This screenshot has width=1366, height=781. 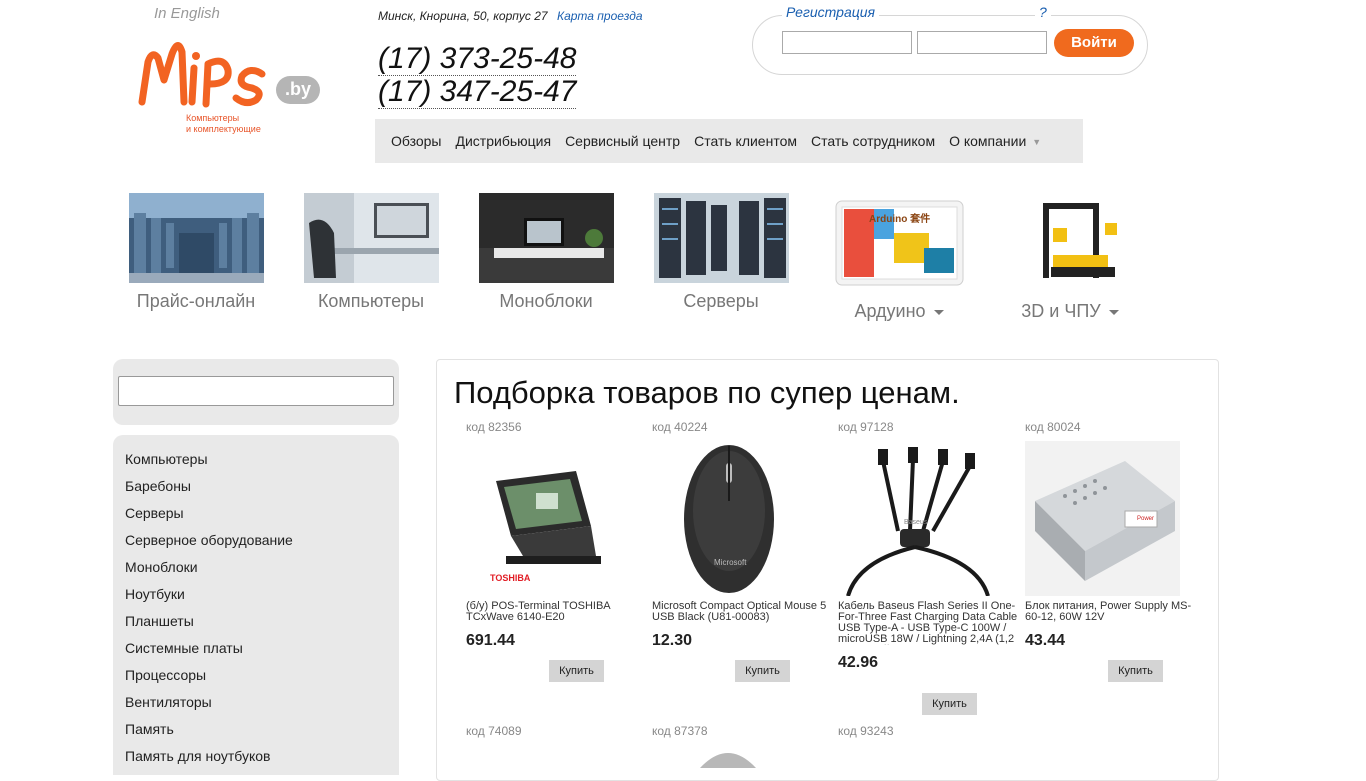 What do you see at coordinates (866, 731) in the screenshot?
I see `product-code: код 93243` at bounding box center [866, 731].